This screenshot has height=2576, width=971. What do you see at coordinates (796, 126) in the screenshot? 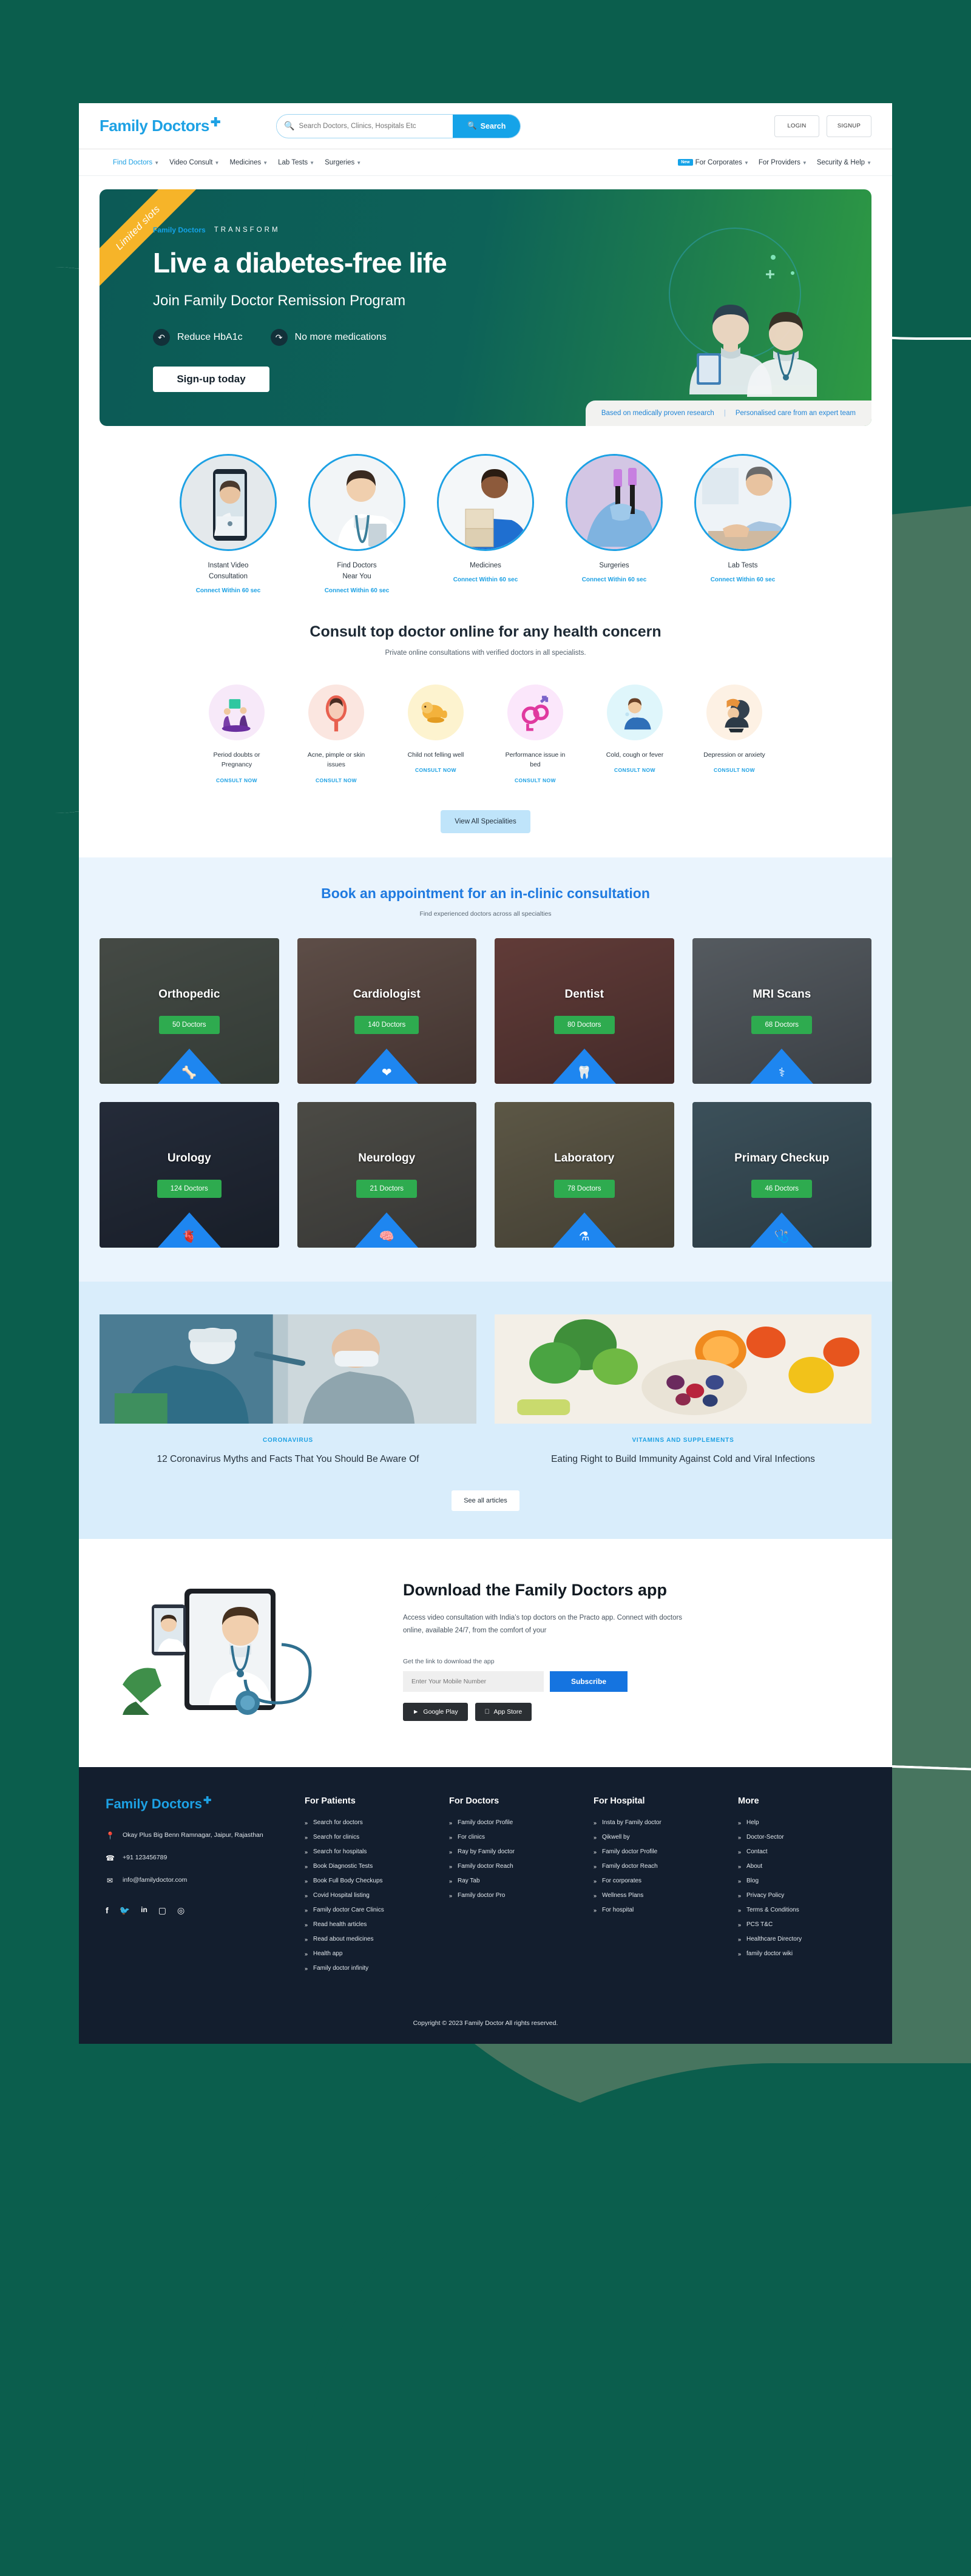
I see `login-button: LOGIN` at bounding box center [796, 126].